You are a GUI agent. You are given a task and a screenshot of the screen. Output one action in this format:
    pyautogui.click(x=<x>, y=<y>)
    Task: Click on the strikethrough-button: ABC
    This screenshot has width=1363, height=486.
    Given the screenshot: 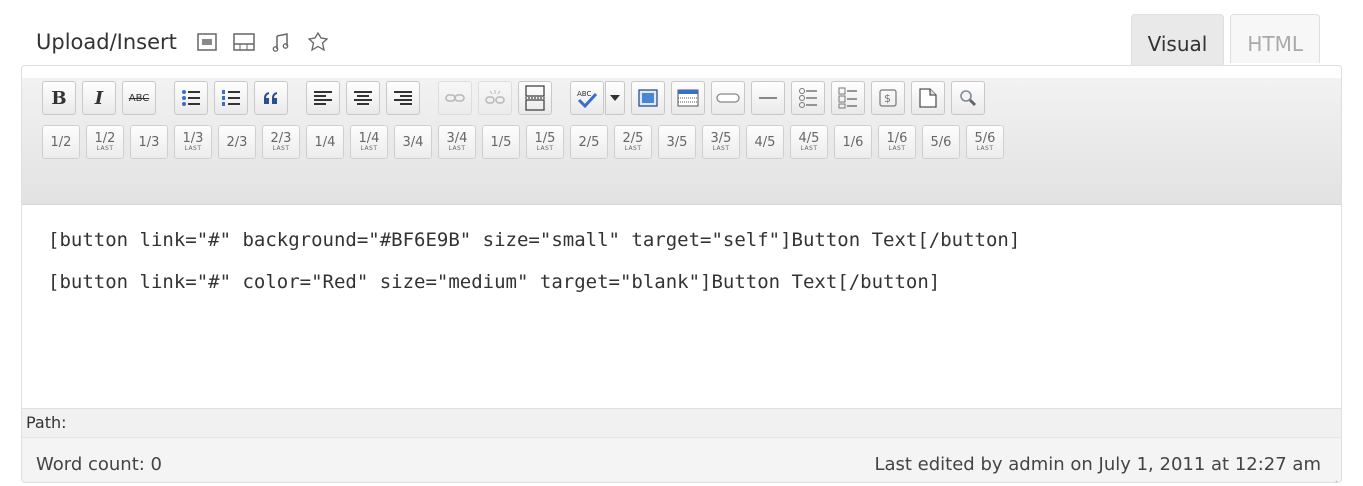 What is the action you would take?
    pyautogui.click(x=139, y=98)
    